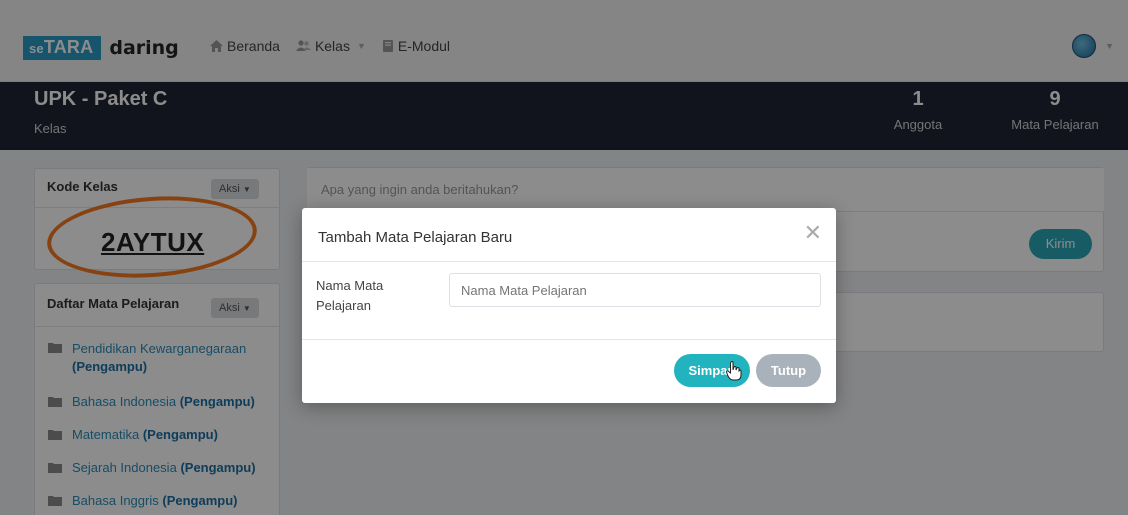 This screenshot has height=515, width=1128. Describe the element at coordinates (350, 285) in the screenshot. I see `subject-name-label-line1: Nama Mata` at that location.